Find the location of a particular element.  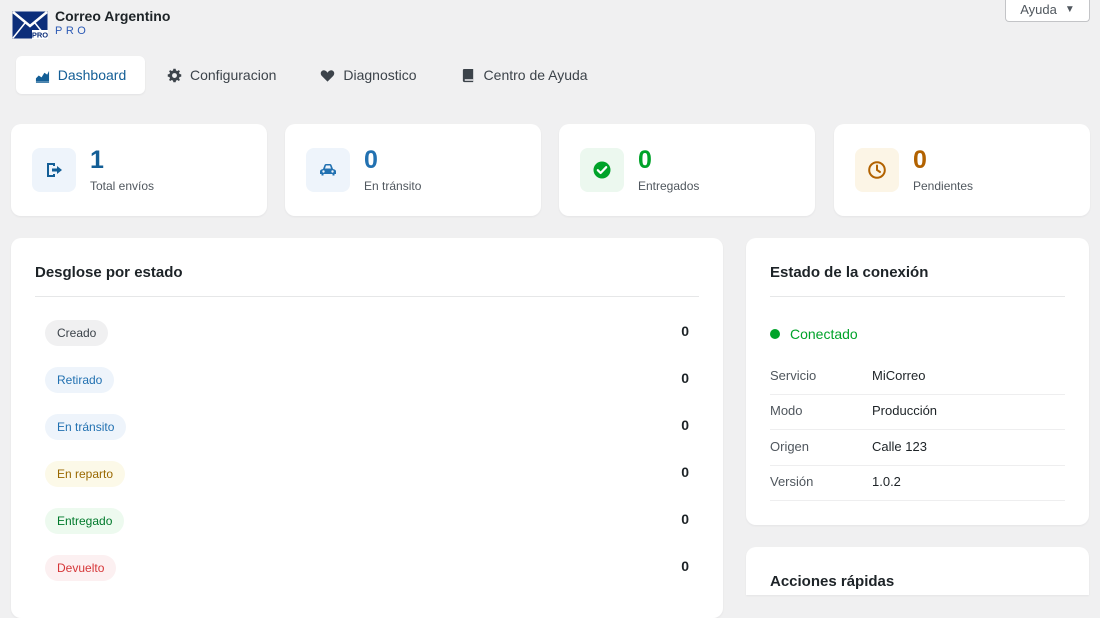

tab-label: Centro de Ayuda is located at coordinates (535, 75).